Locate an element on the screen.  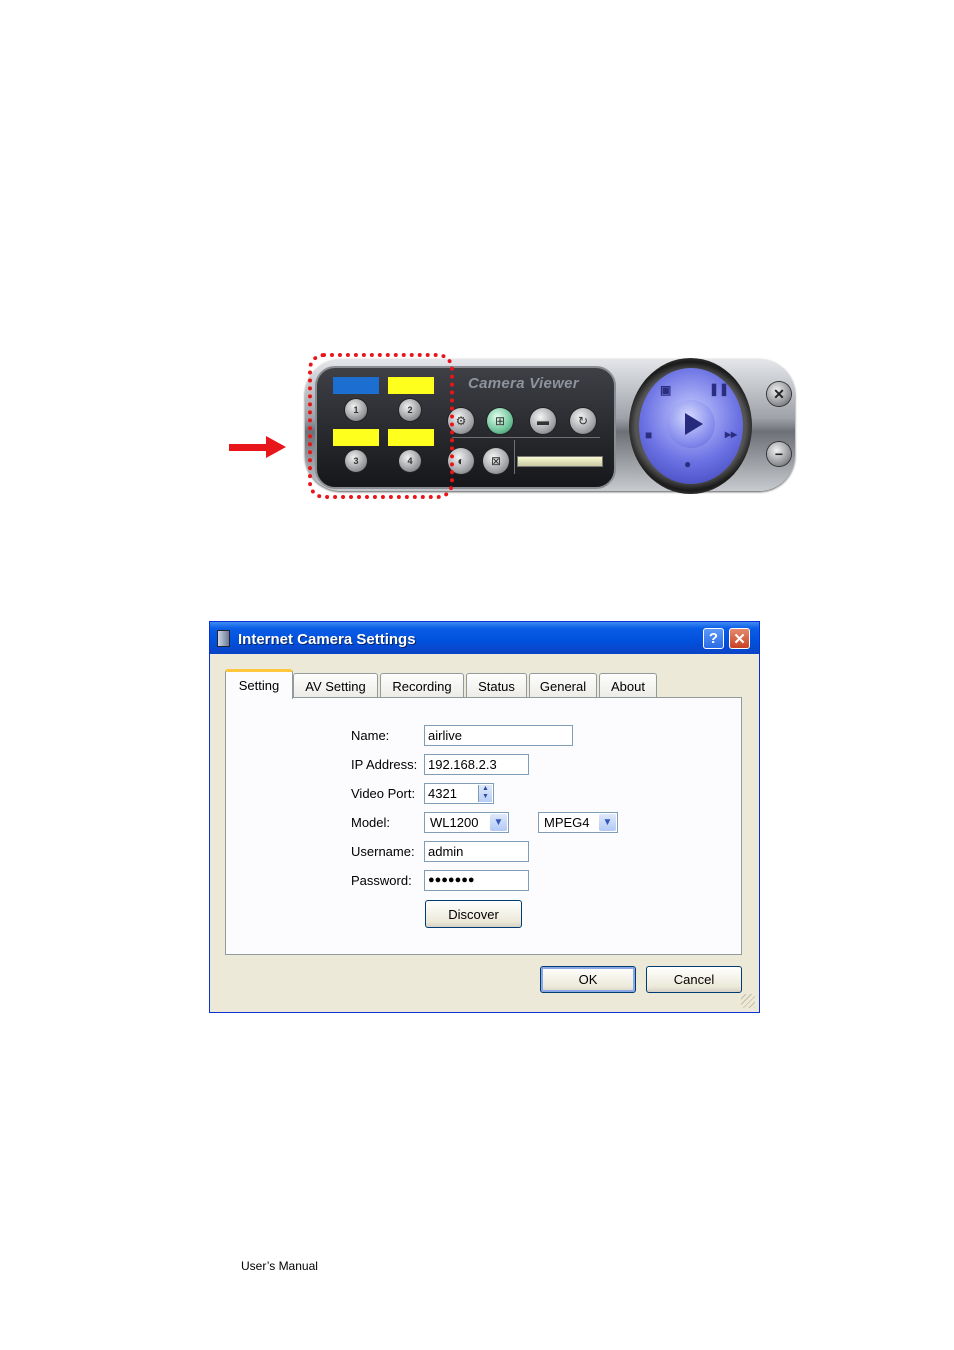
fast-forward-icon: ▸▸ is located at coordinates (731, 434).